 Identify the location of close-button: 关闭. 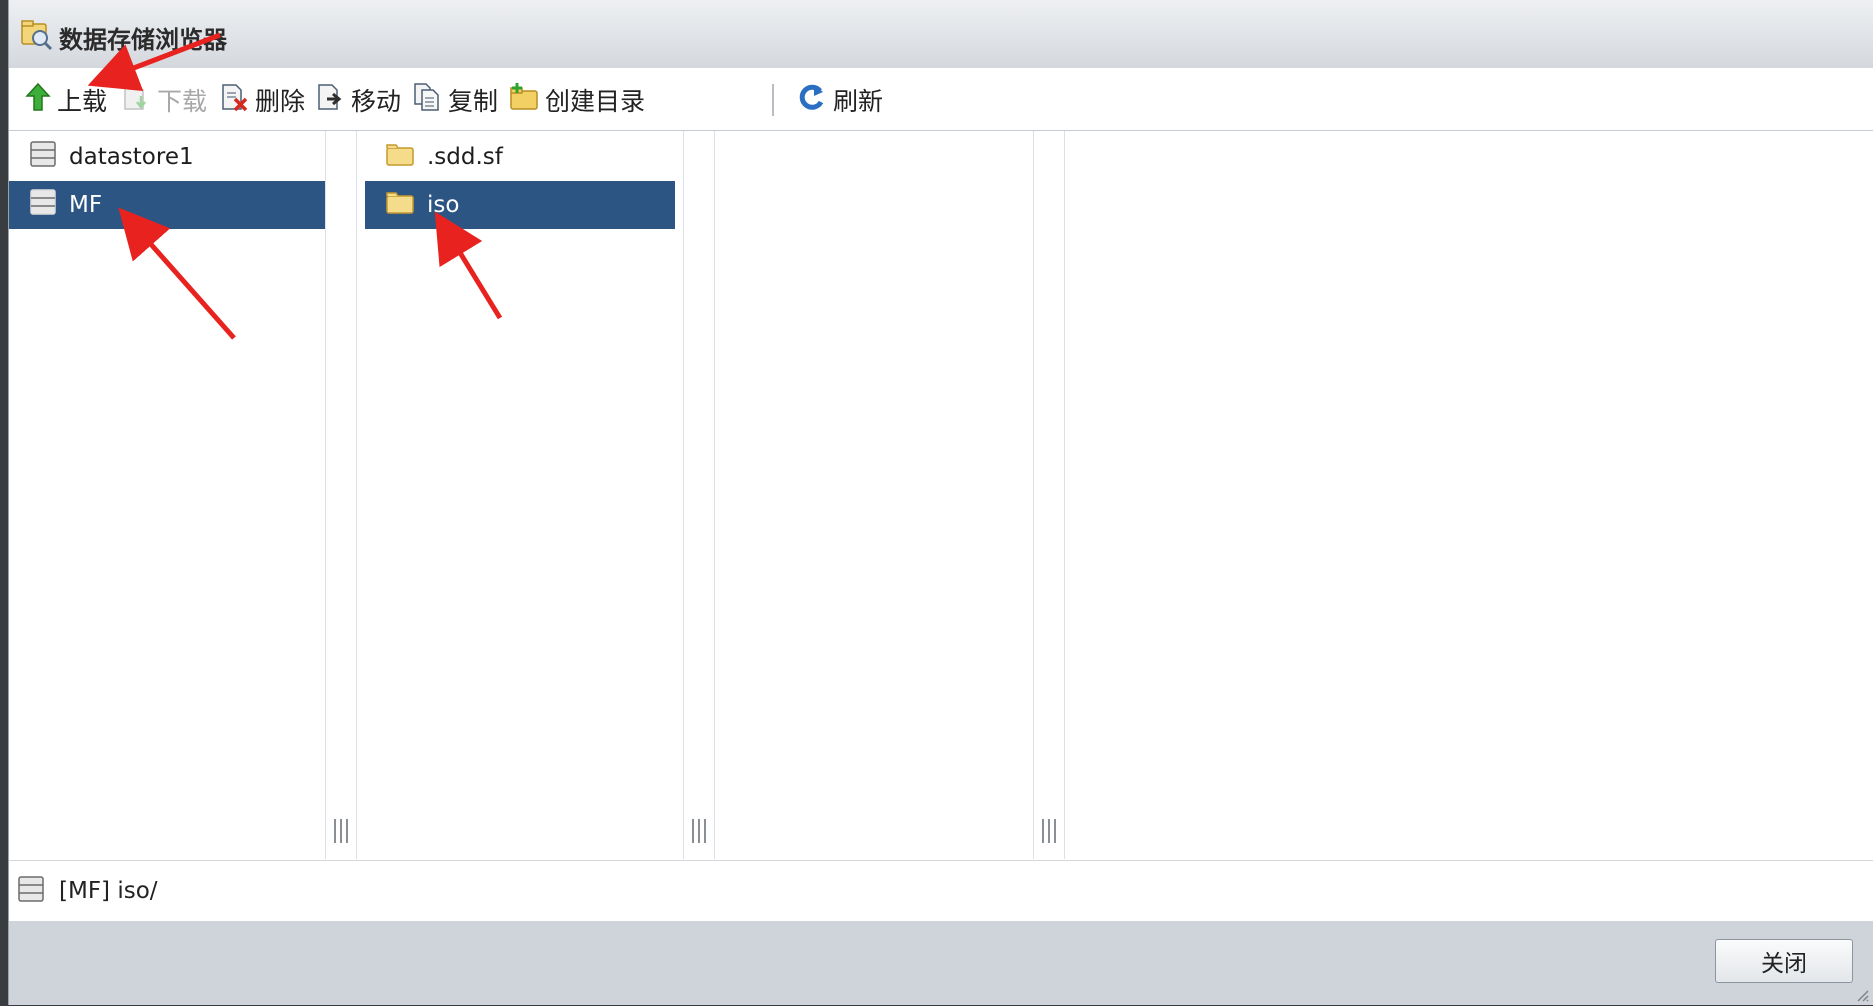
(1784, 961).